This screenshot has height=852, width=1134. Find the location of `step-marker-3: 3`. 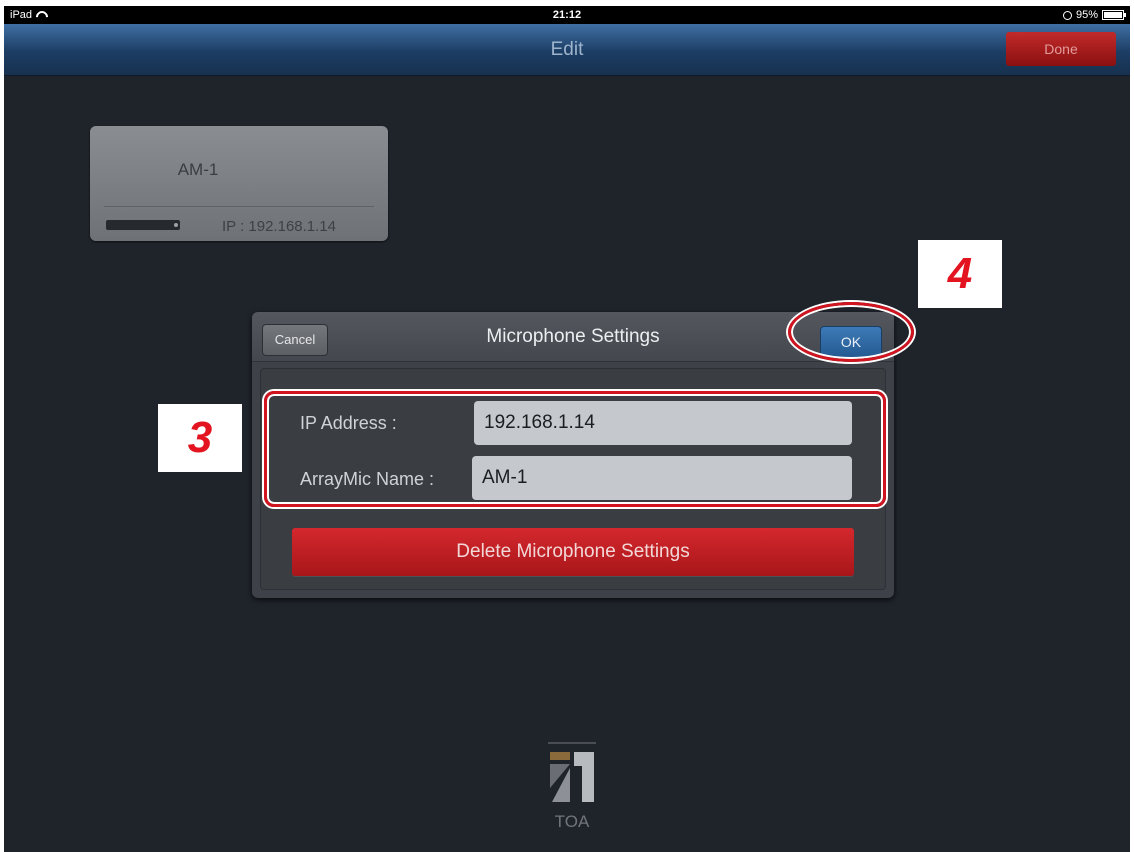

step-marker-3: 3 is located at coordinates (200, 438).